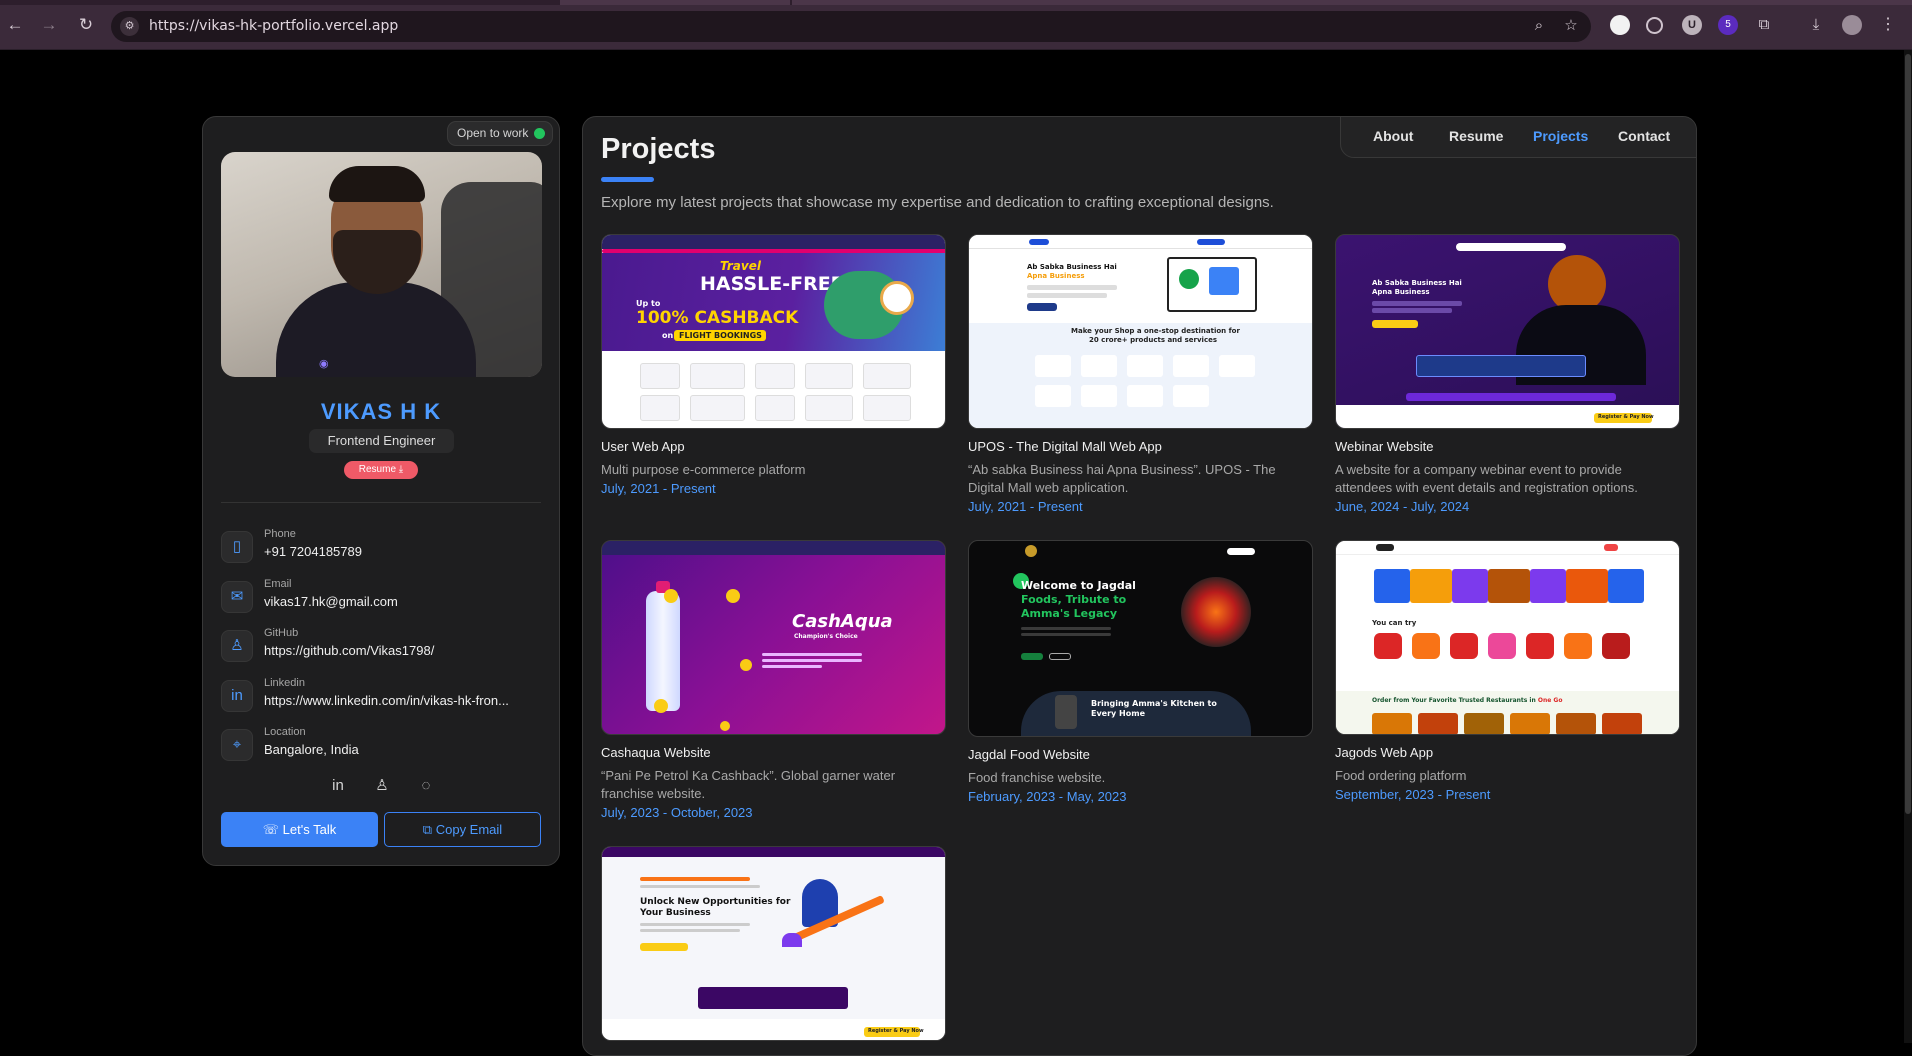 Image resolution: width=1912 pixels, height=1056 pixels. Describe the element at coordinates (237, 646) in the screenshot. I see `github-icon: ♙` at that location.